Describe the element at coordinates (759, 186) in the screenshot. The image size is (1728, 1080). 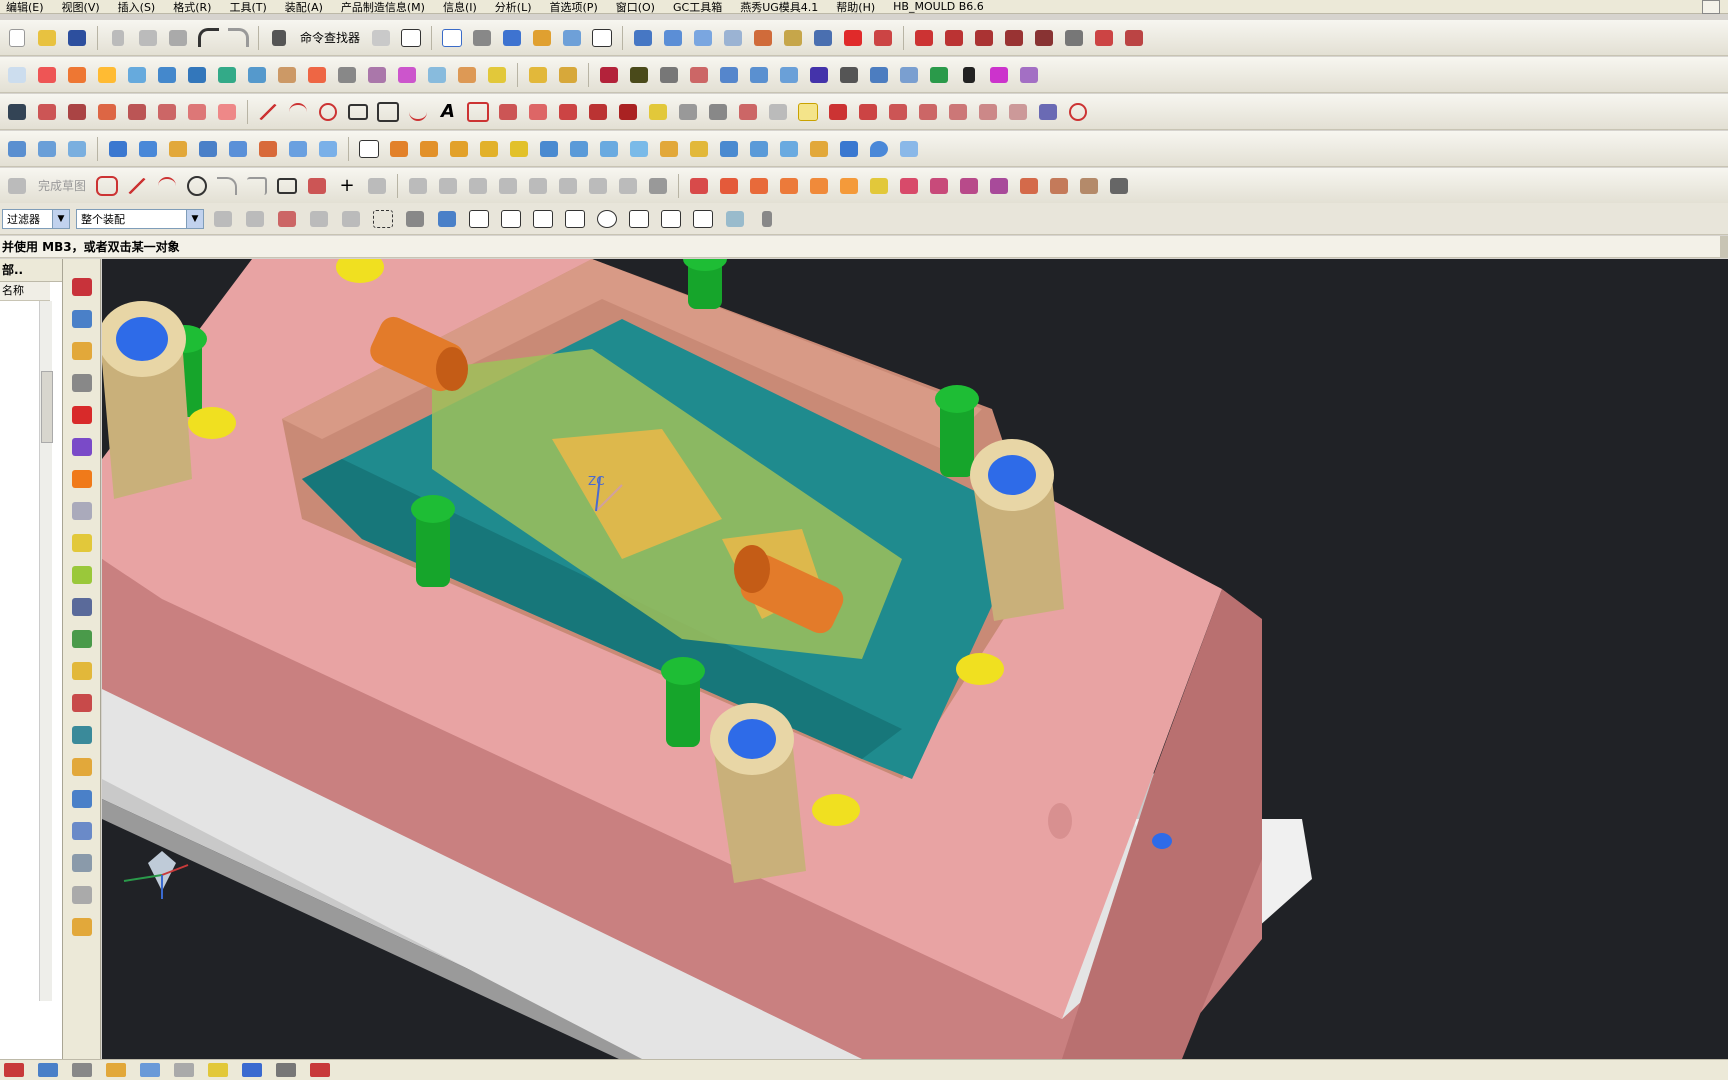
I see `shrinkage-icon` at that location.